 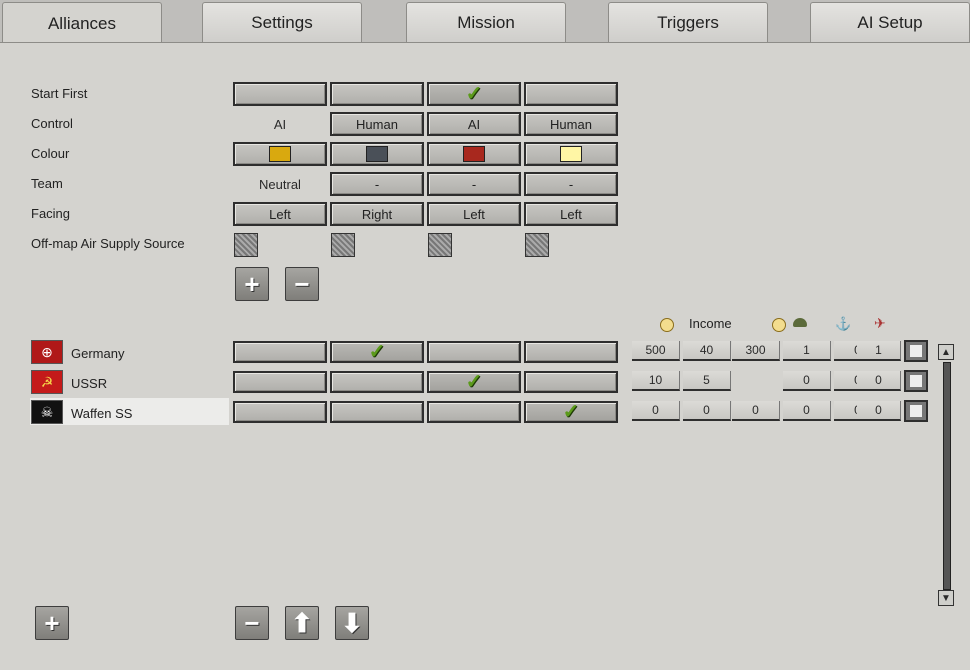 I want to click on nation-name-germany: Germany, so click(x=98, y=353).